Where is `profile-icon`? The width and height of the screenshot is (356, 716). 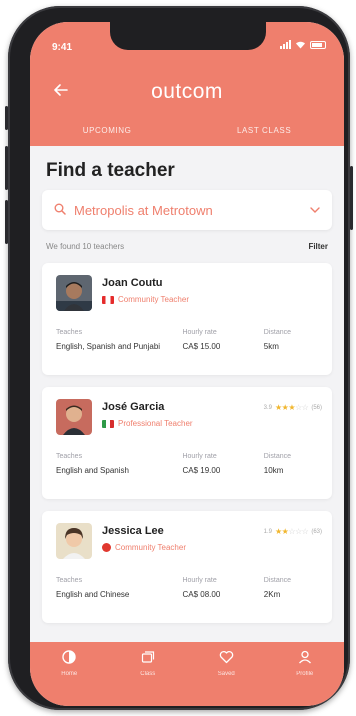
profile-icon is located at coordinates (305, 659).